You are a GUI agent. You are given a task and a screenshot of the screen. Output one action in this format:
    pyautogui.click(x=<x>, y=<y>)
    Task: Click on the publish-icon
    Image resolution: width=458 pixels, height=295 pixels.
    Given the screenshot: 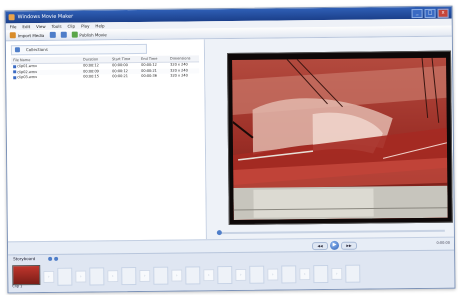 What is the action you would take?
    pyautogui.click(x=74, y=34)
    